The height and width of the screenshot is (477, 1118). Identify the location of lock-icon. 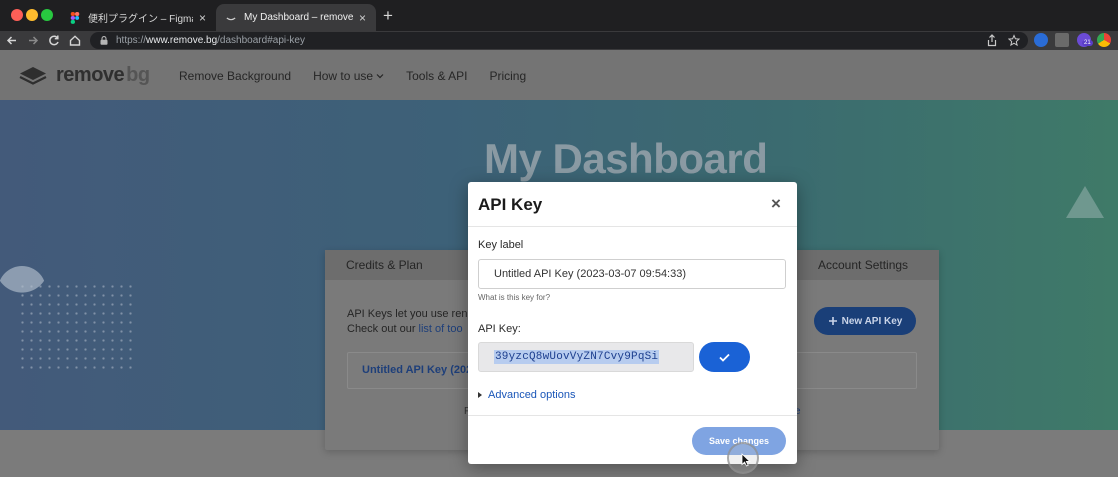
(104, 40).